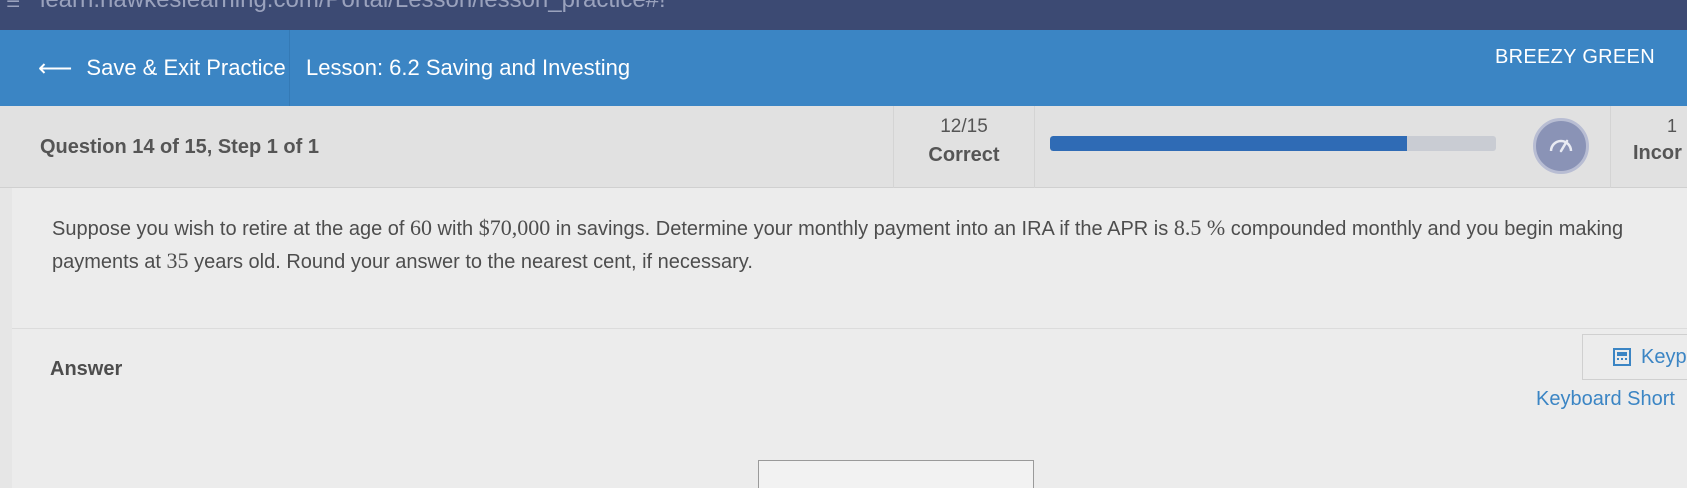 The image size is (1687, 488). Describe the element at coordinates (13, 5) in the screenshot. I see `tab-icon: ☰` at that location.